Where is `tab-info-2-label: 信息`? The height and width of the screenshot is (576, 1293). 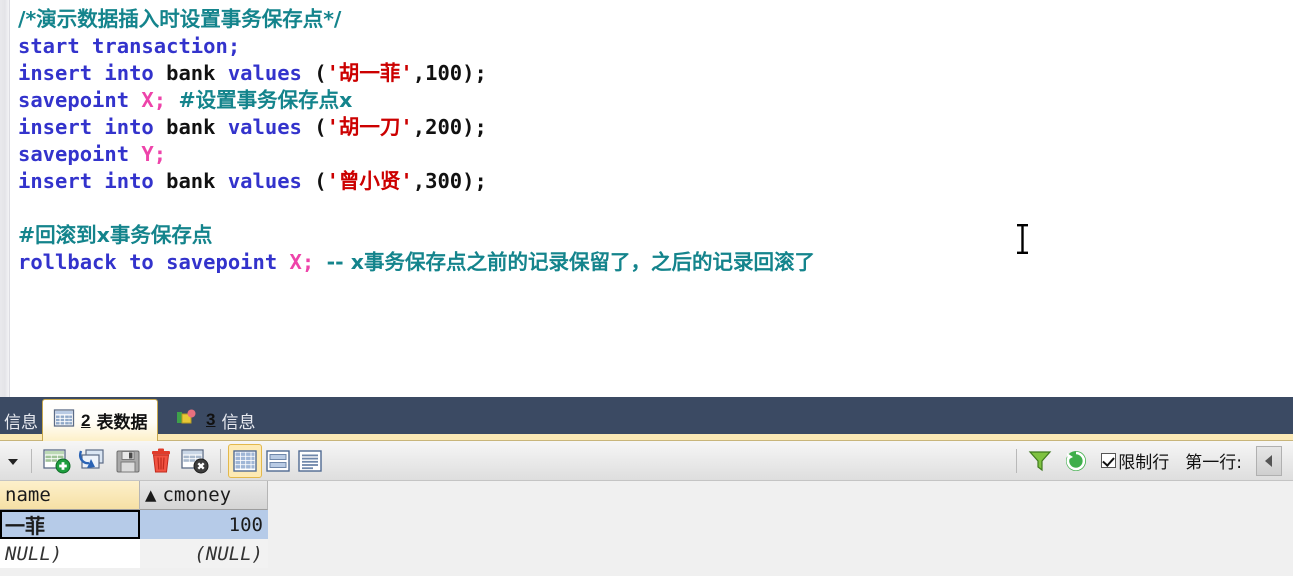 tab-info-2-label: 信息 is located at coordinates (238, 422).